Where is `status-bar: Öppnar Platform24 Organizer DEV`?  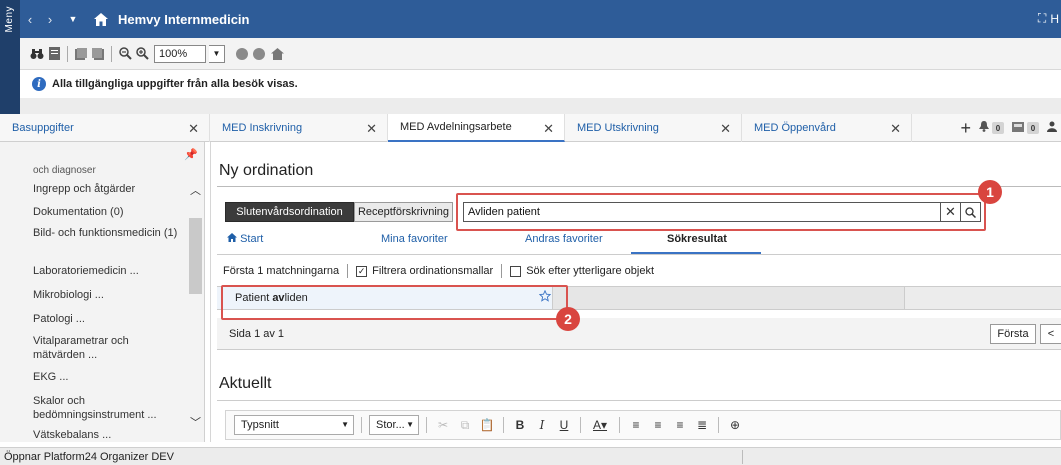 status-bar: Öppnar Platform24 Organizer DEV is located at coordinates (530, 456).